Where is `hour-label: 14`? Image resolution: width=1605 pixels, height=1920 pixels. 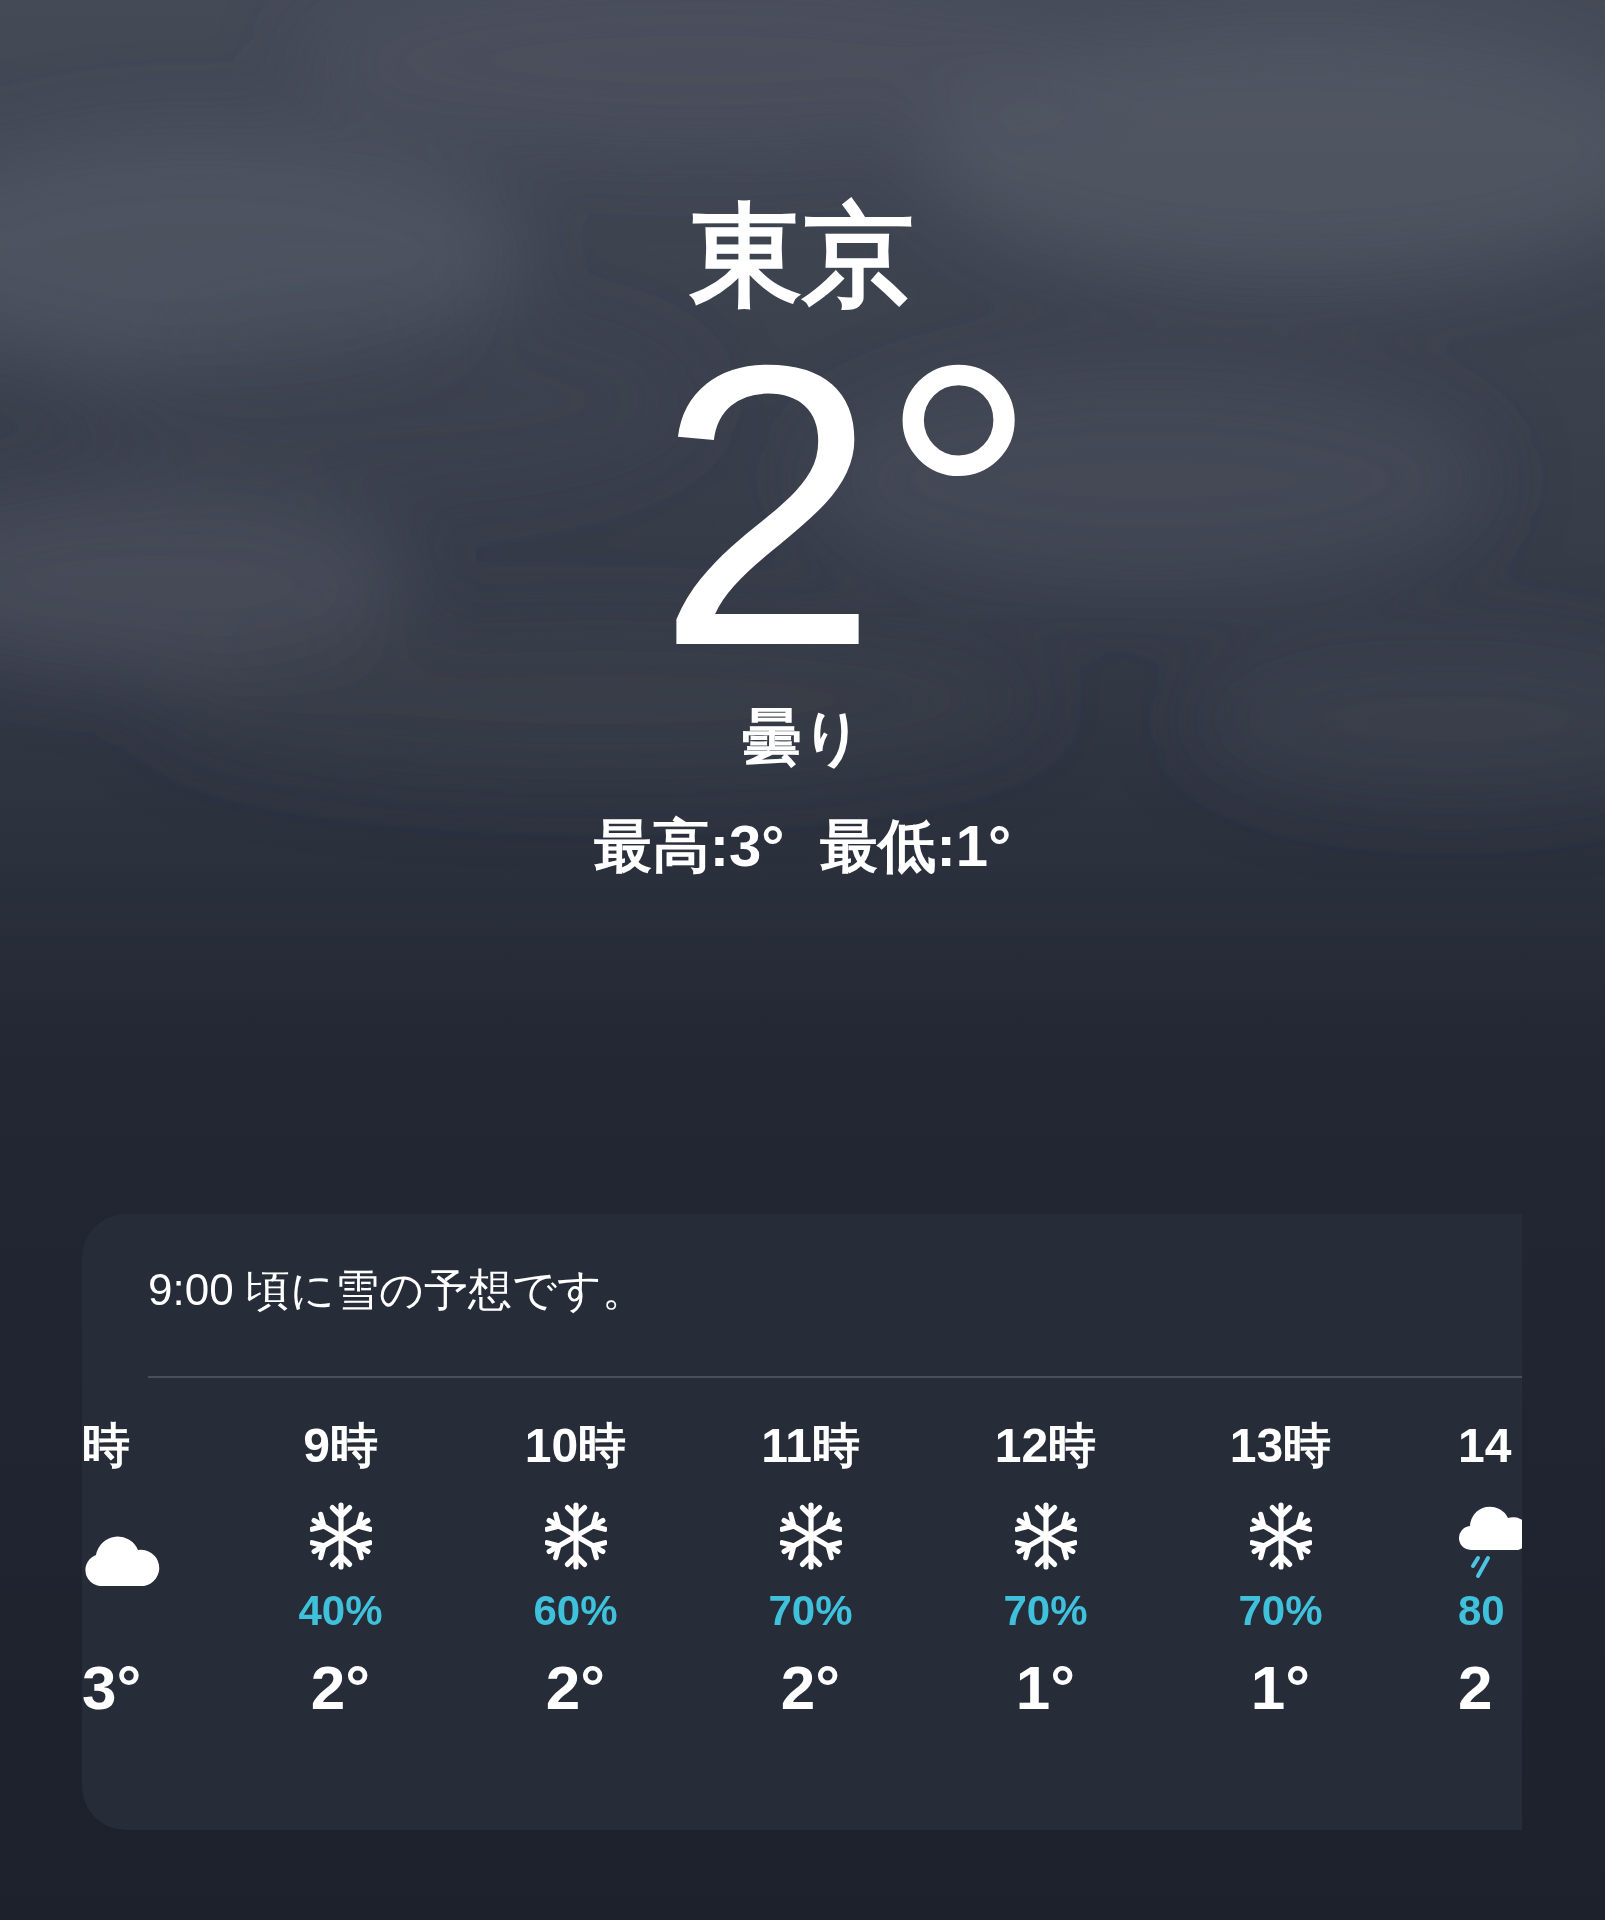
hour-label: 14 is located at coordinates (1485, 1446).